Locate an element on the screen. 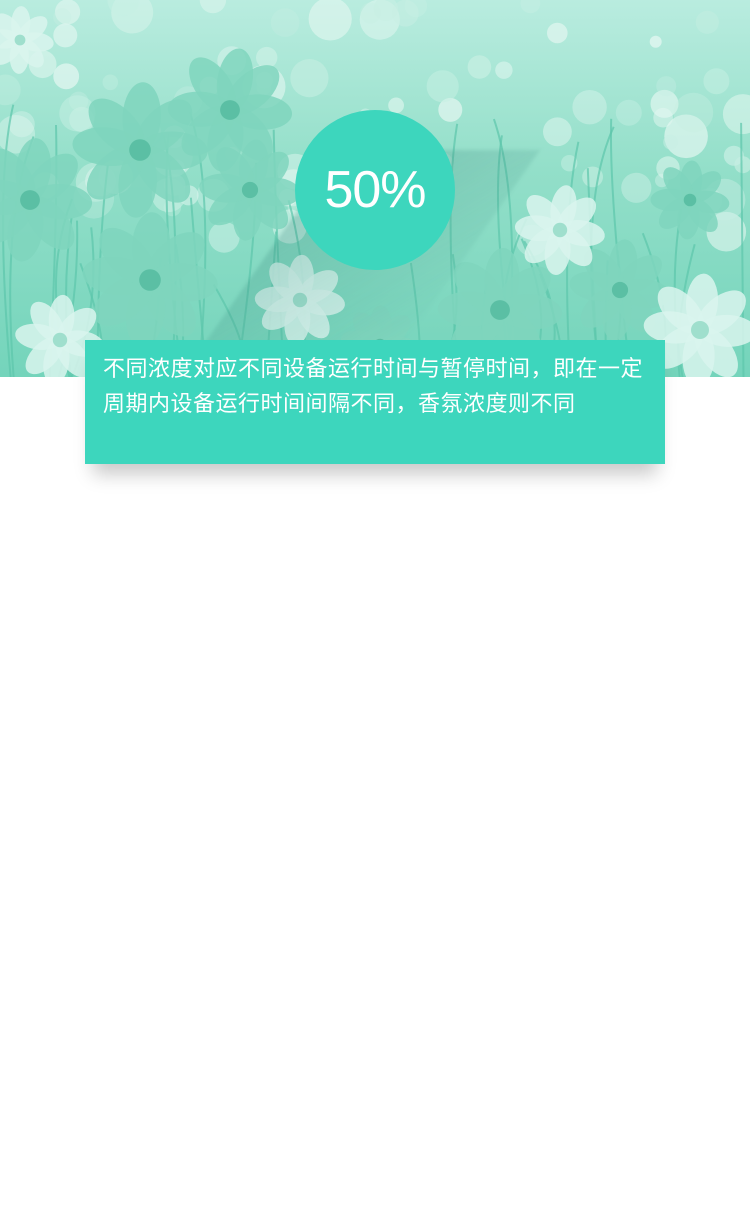 The image size is (750, 1206). concentration-badge: 50% is located at coordinates (375, 190).